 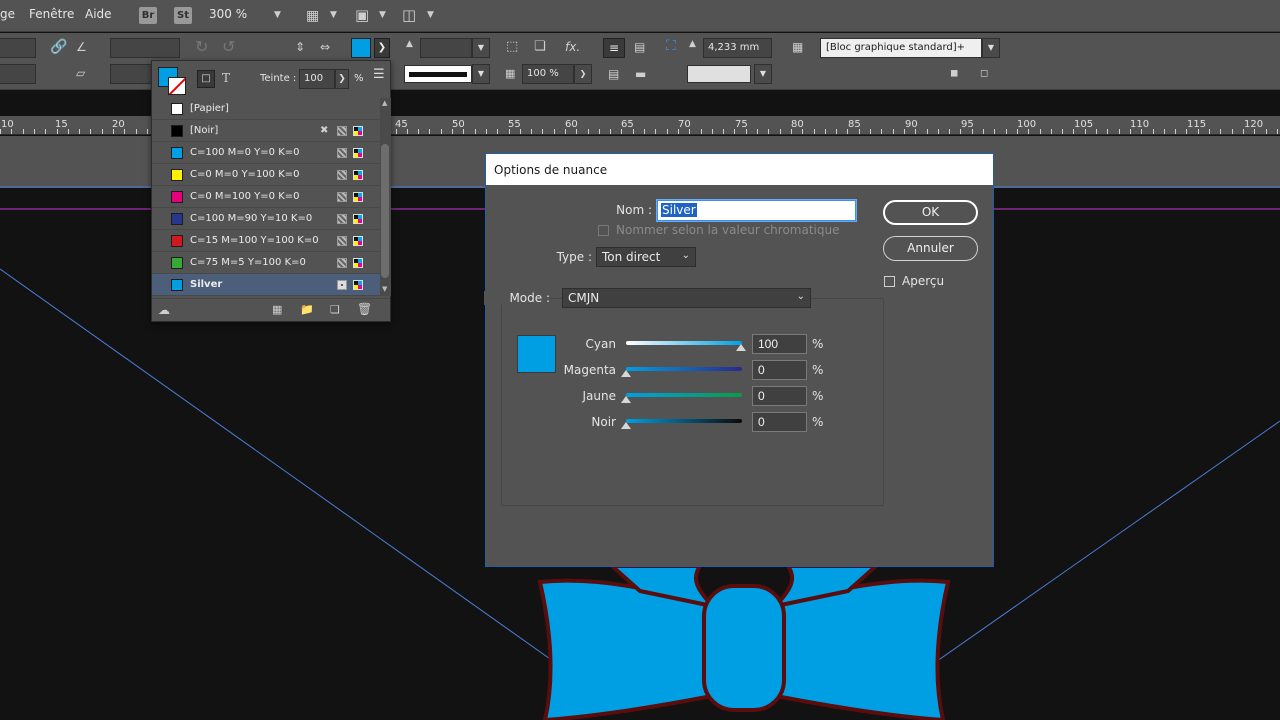 I want to click on stock-button: St, so click(x=183, y=15).